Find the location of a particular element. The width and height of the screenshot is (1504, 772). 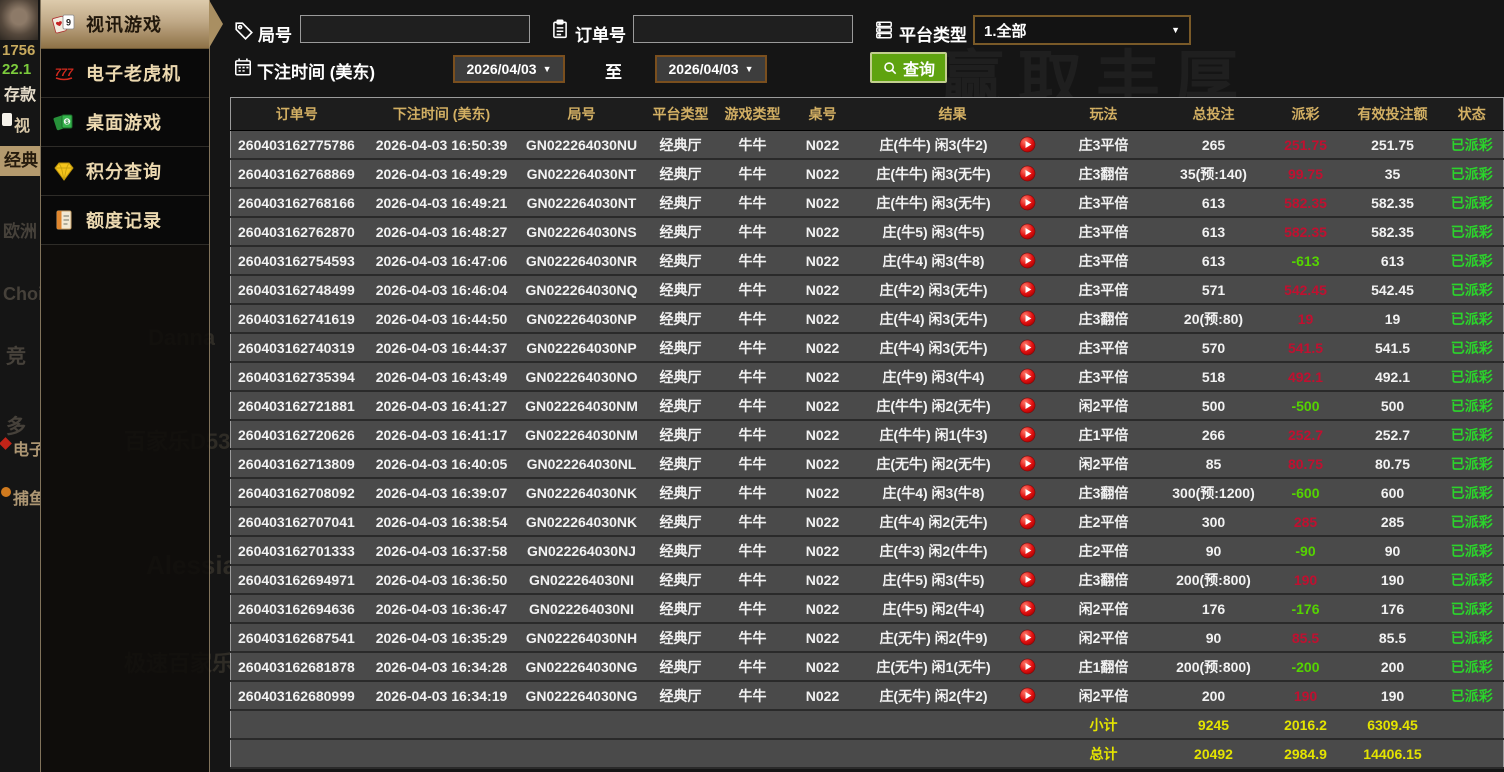

cell-order: 260403162681878 is located at coordinates (296, 667).